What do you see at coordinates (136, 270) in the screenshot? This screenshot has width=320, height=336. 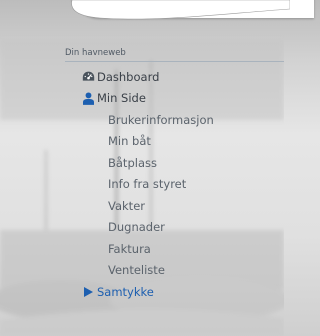 I see `submenu-label: Venteliste` at bounding box center [136, 270].